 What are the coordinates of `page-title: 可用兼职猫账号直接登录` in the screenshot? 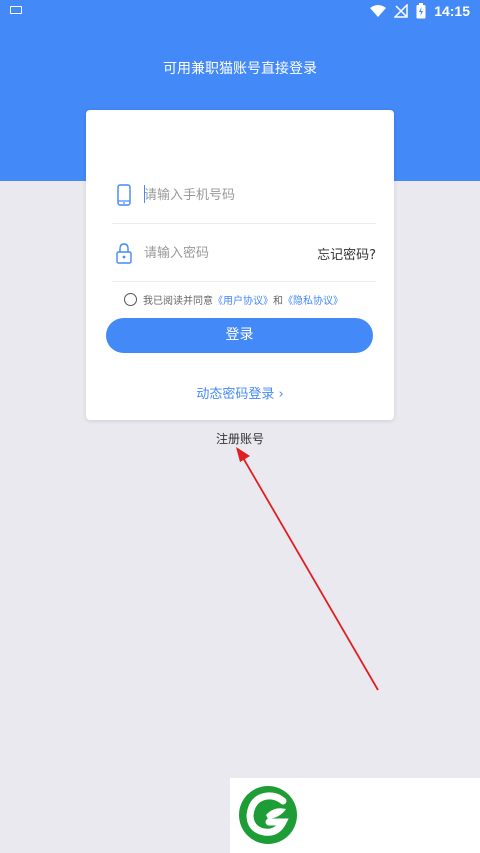 It's located at (240, 69).